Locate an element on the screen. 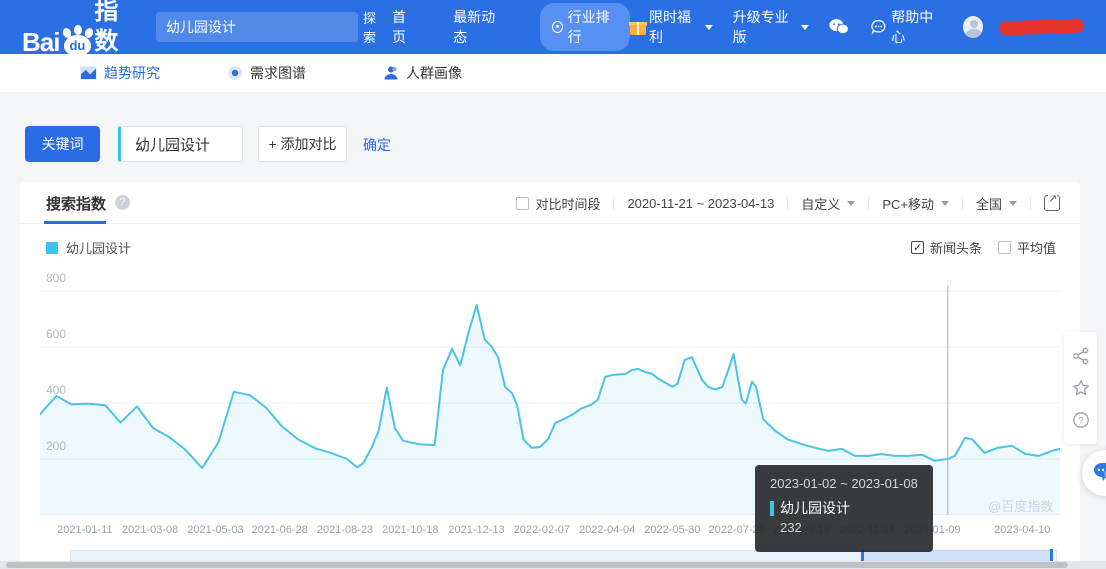 This screenshot has width=1106, height=569. y-axis-label: 200 is located at coordinates (56, 446).